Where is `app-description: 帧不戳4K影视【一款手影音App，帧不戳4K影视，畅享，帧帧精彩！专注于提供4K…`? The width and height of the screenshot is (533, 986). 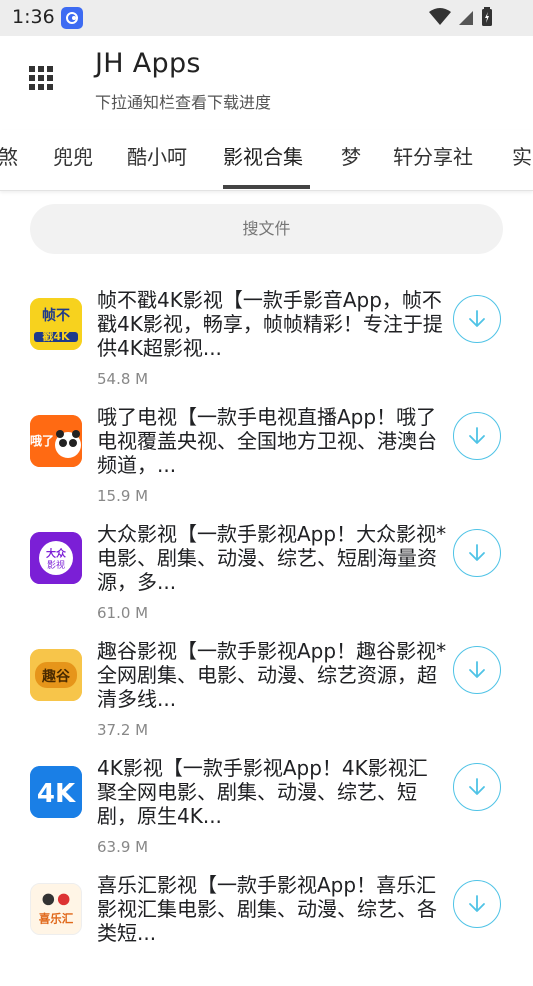
app-description: 帧不戳4K影视【一款手影音App，帧不戳4K影视，畅享，帧帧精彩！专注于提供4K… is located at coordinates (270, 324).